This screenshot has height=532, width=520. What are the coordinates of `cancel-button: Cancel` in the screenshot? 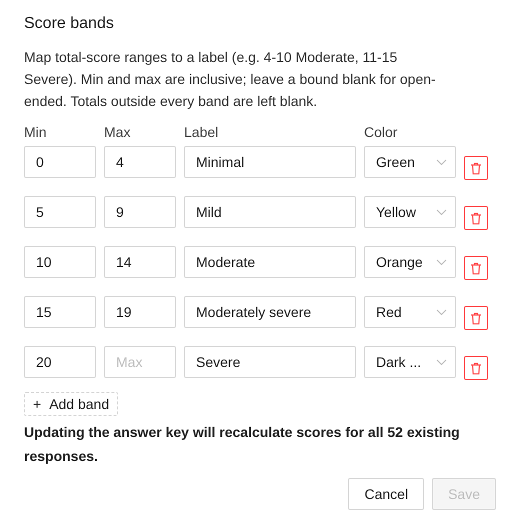 It's located at (386, 494).